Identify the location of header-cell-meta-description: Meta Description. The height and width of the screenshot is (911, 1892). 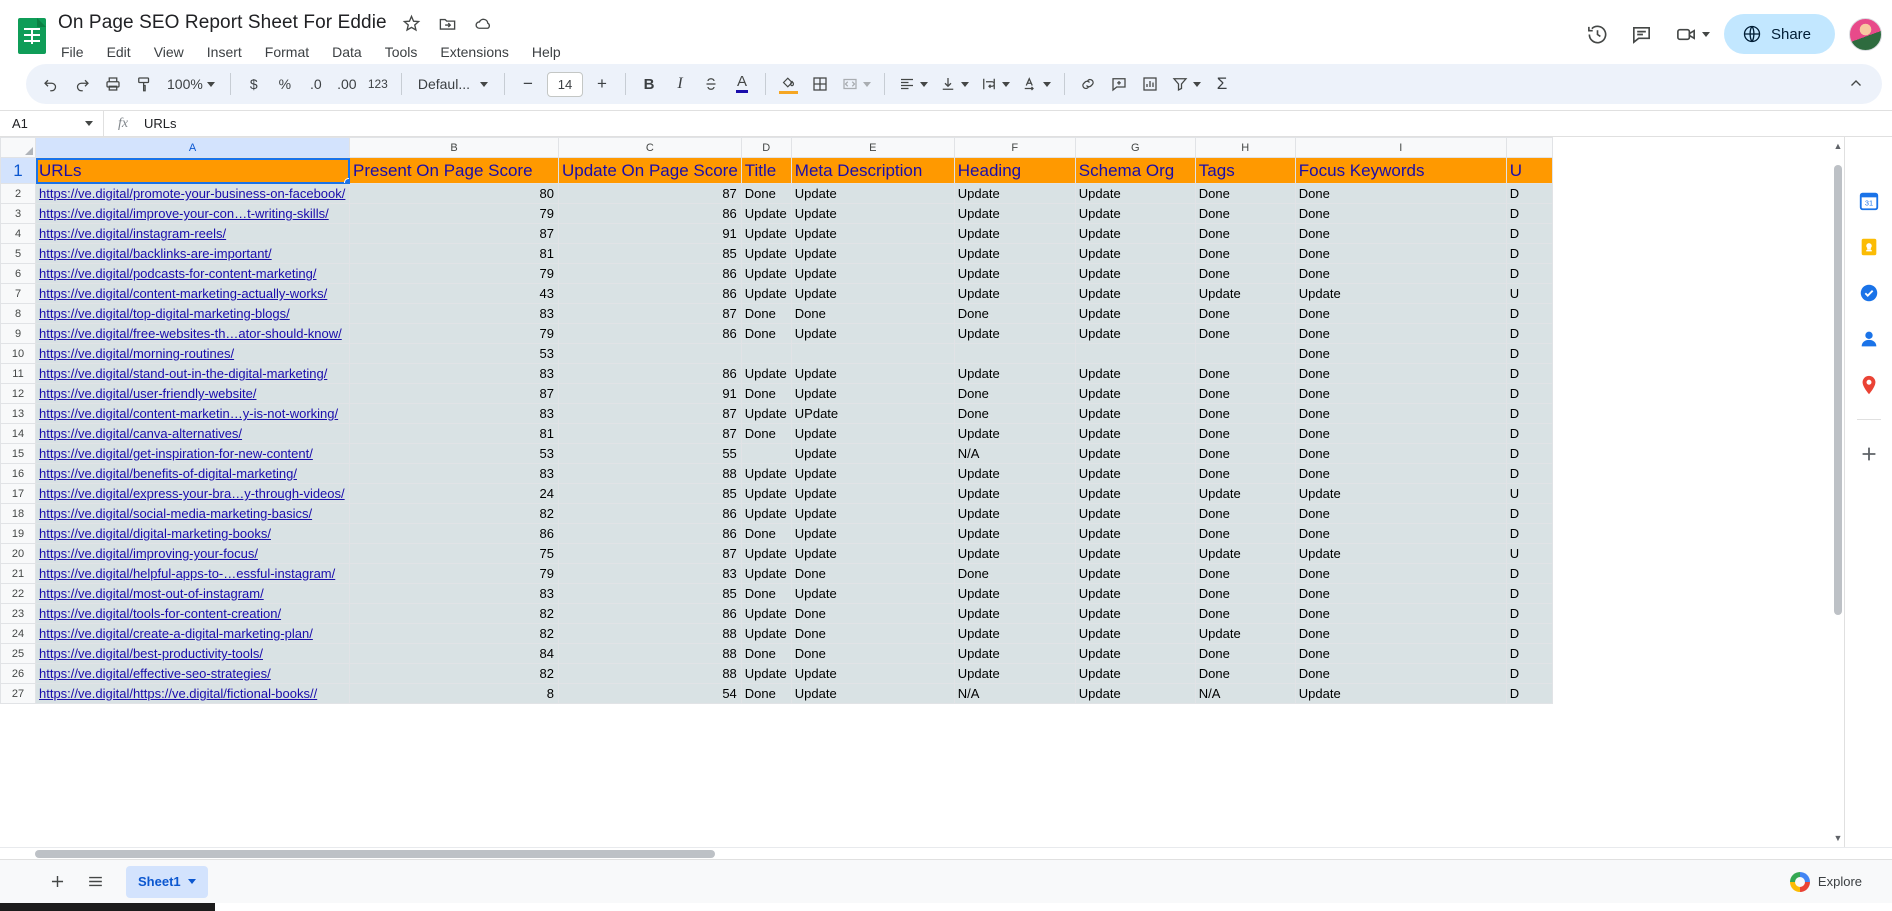
(872, 170).